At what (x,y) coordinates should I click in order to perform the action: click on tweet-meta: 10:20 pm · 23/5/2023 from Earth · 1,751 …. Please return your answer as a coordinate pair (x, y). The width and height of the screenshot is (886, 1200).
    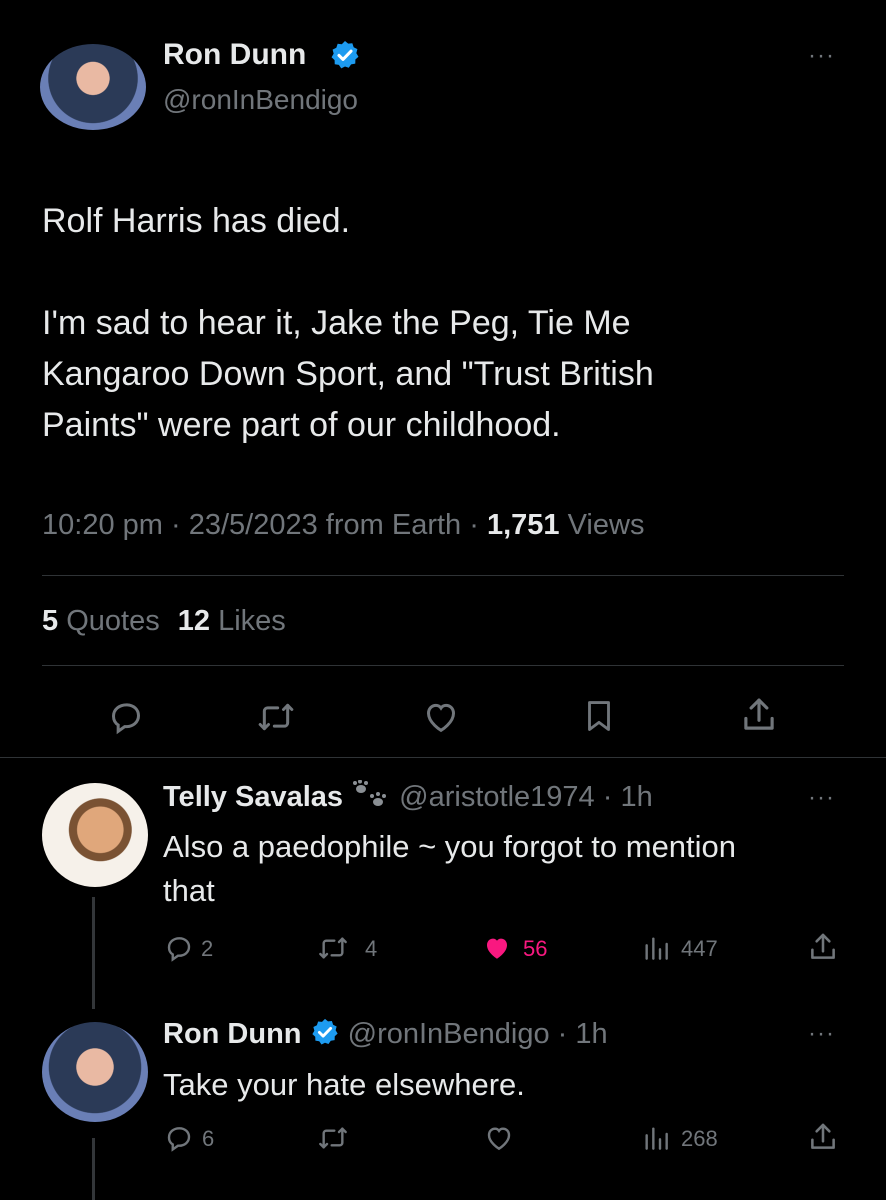
    Looking at the image, I should click on (343, 525).